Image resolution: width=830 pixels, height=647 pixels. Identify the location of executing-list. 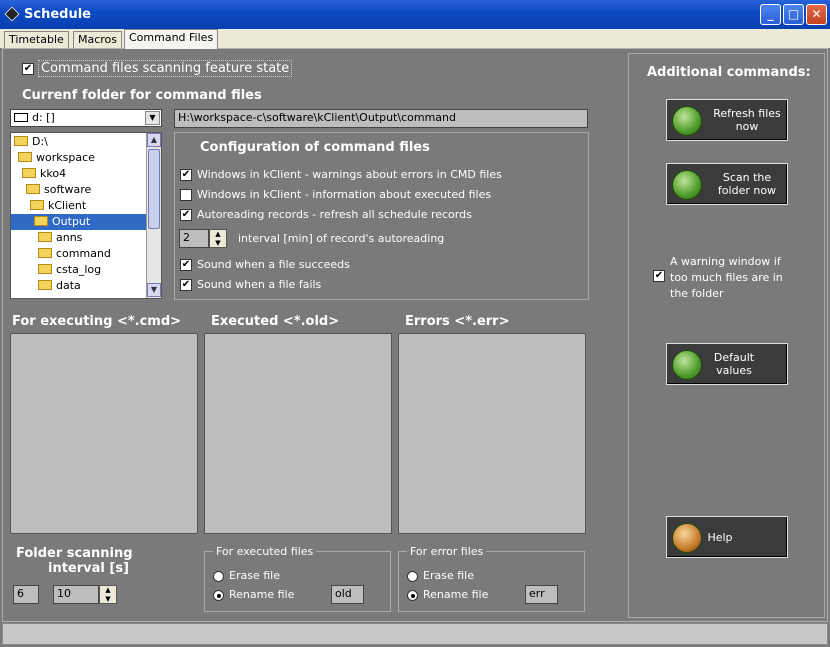
(104, 433).